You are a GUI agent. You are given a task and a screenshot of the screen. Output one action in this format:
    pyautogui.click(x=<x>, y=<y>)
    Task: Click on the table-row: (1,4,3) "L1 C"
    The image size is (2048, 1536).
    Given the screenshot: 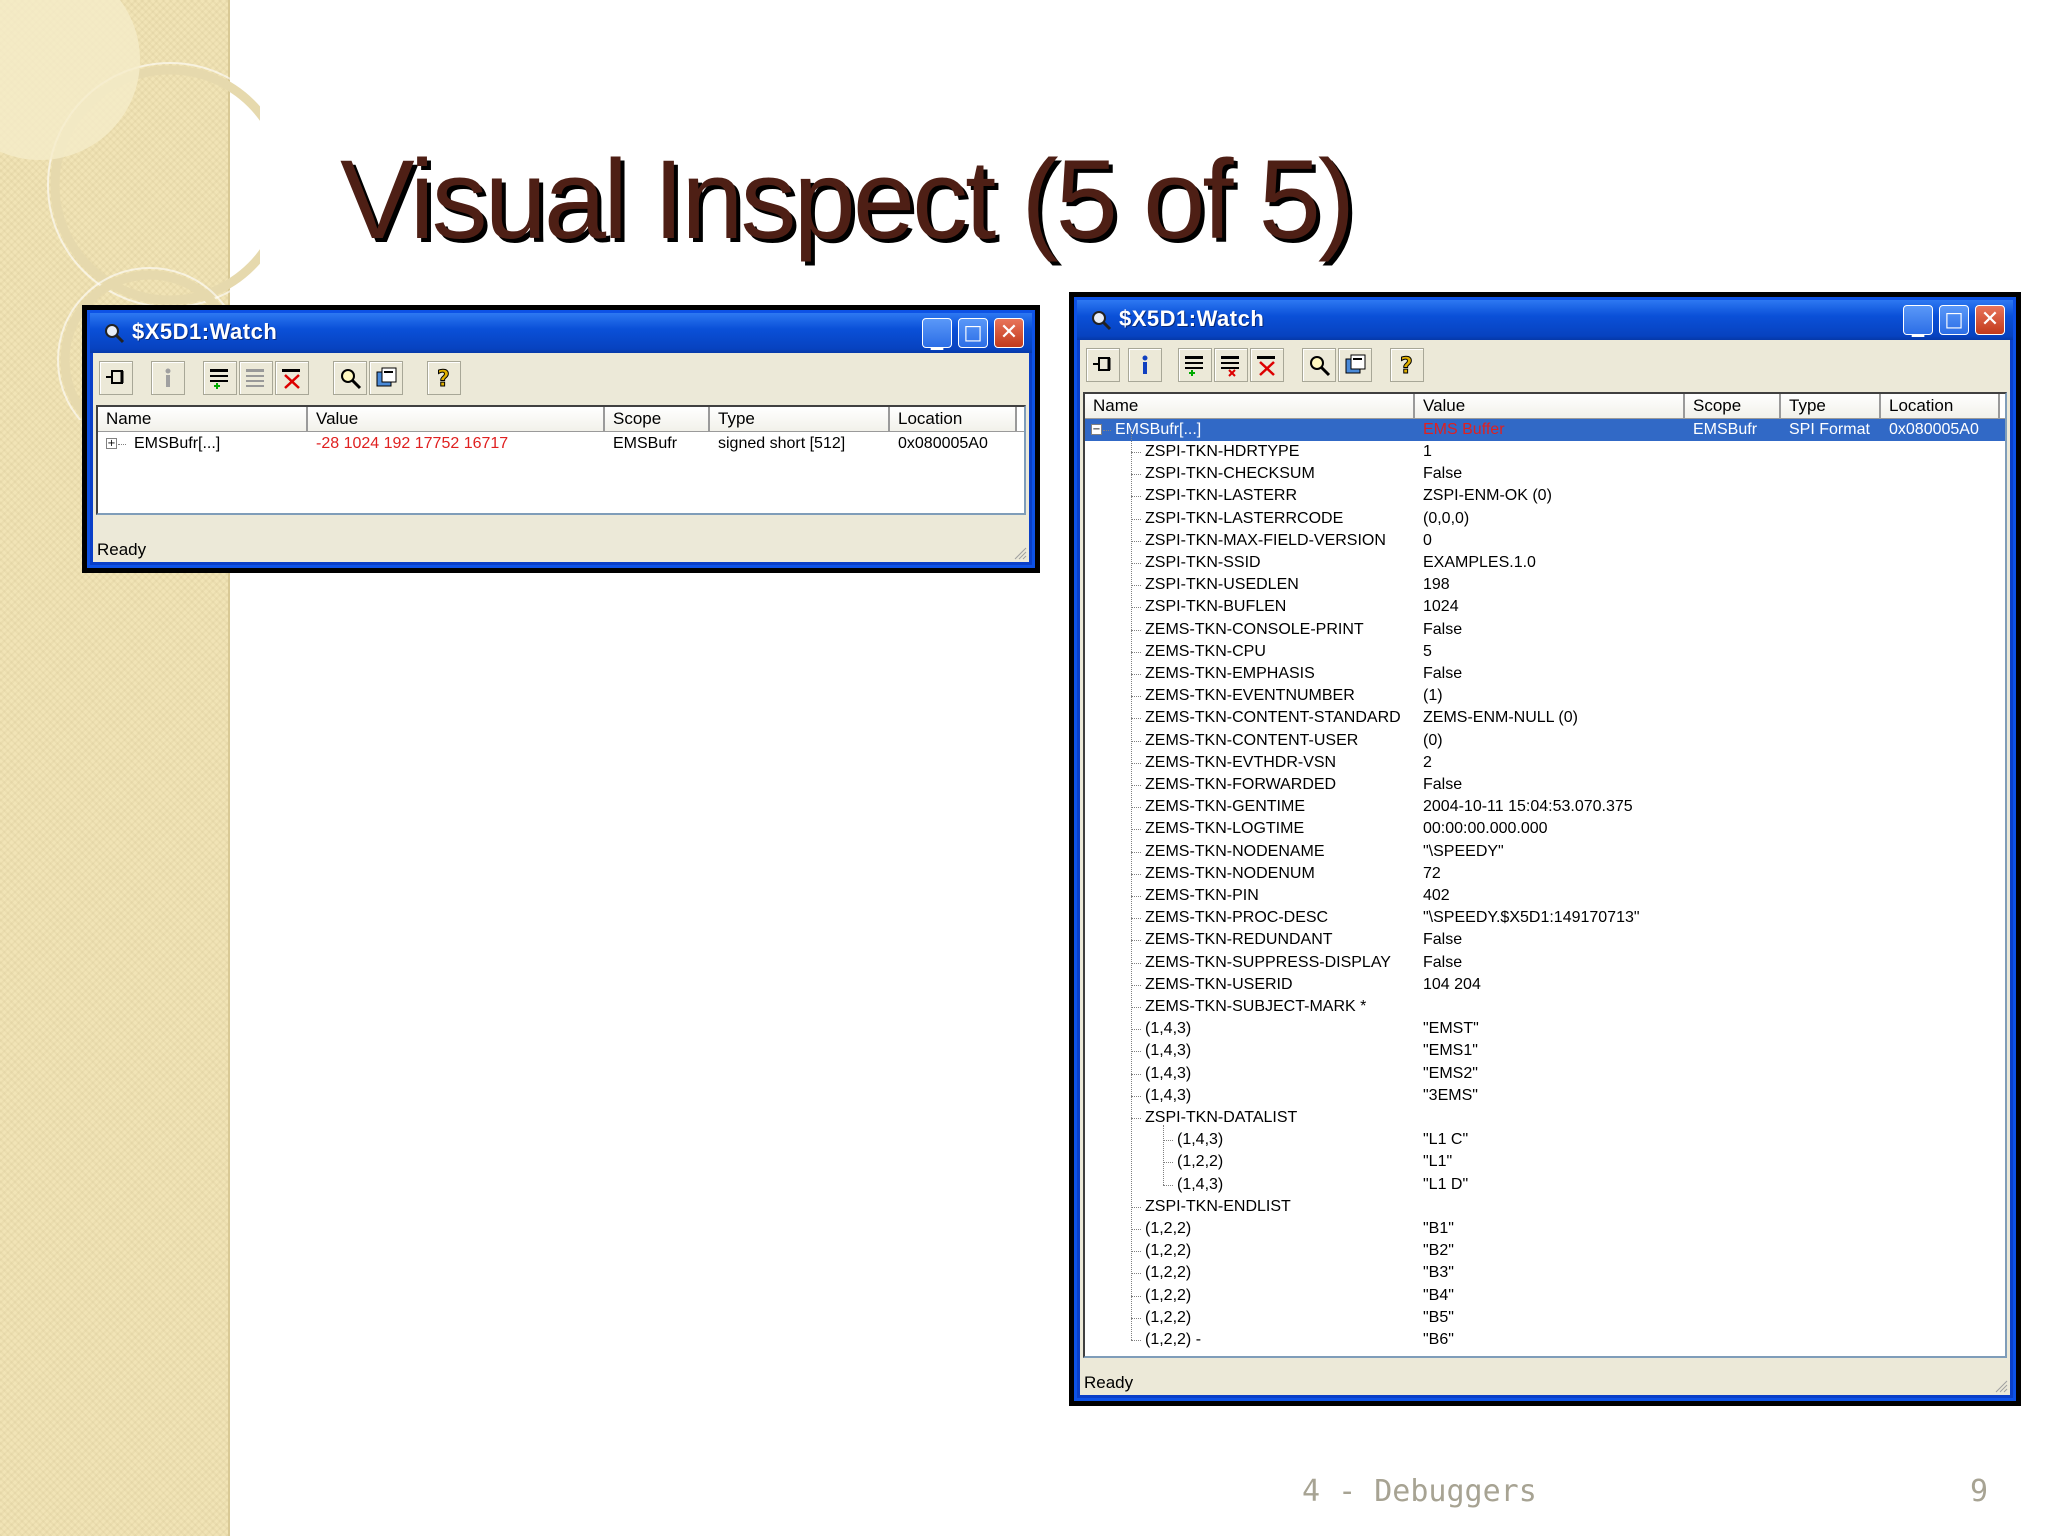 What is the action you would take?
    pyautogui.click(x=1545, y=1140)
    